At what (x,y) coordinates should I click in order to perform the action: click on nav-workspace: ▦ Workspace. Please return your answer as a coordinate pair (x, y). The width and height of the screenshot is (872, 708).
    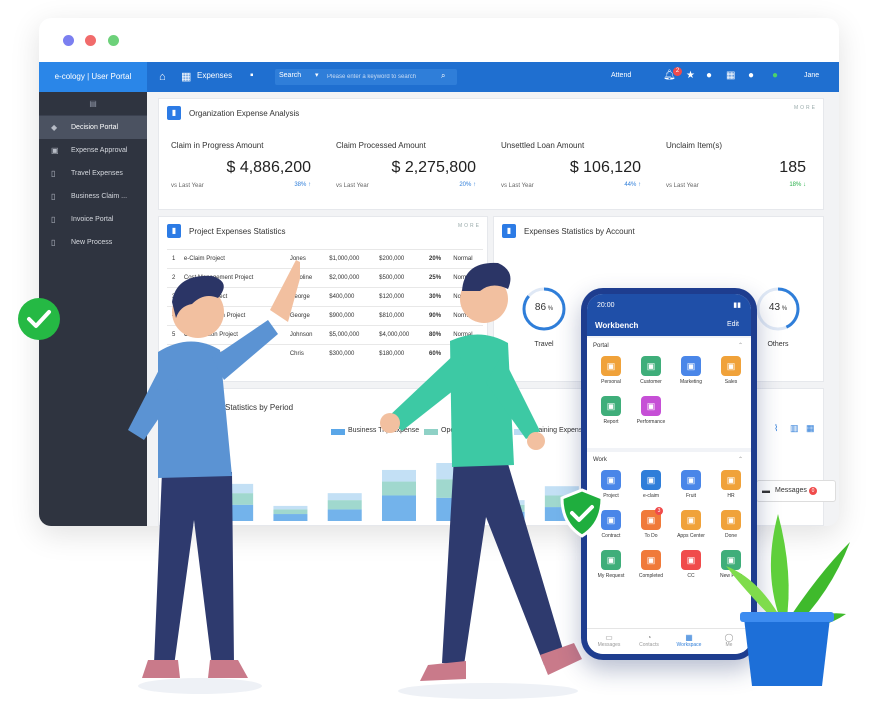
    Looking at the image, I should click on (689, 640).